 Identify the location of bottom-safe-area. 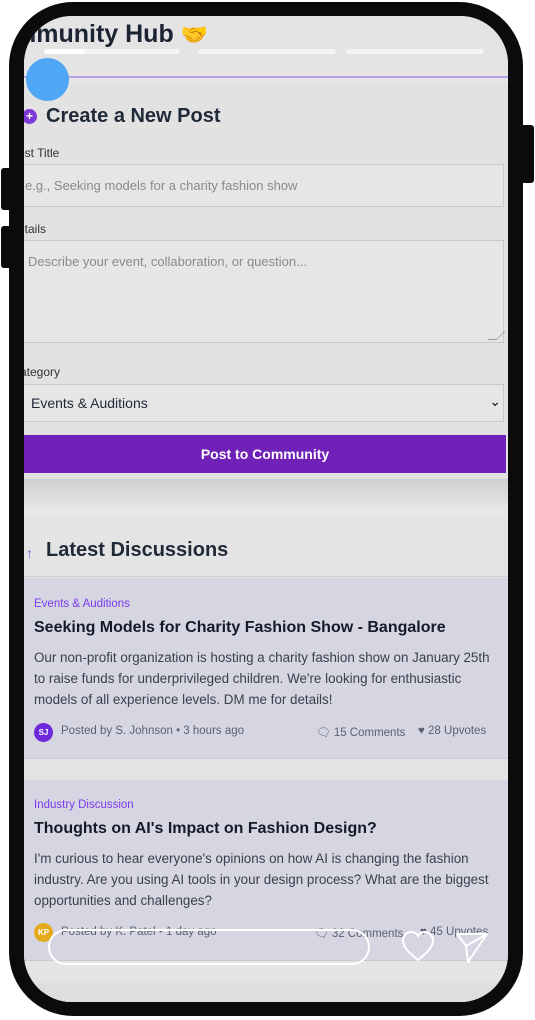
(266, 992).